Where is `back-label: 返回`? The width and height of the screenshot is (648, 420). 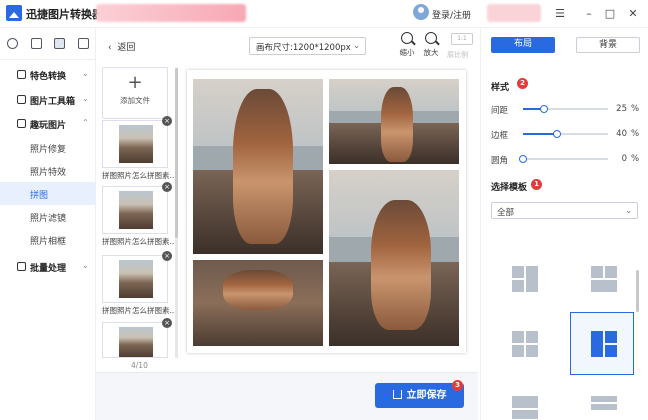
back-label: 返回 is located at coordinates (126, 48).